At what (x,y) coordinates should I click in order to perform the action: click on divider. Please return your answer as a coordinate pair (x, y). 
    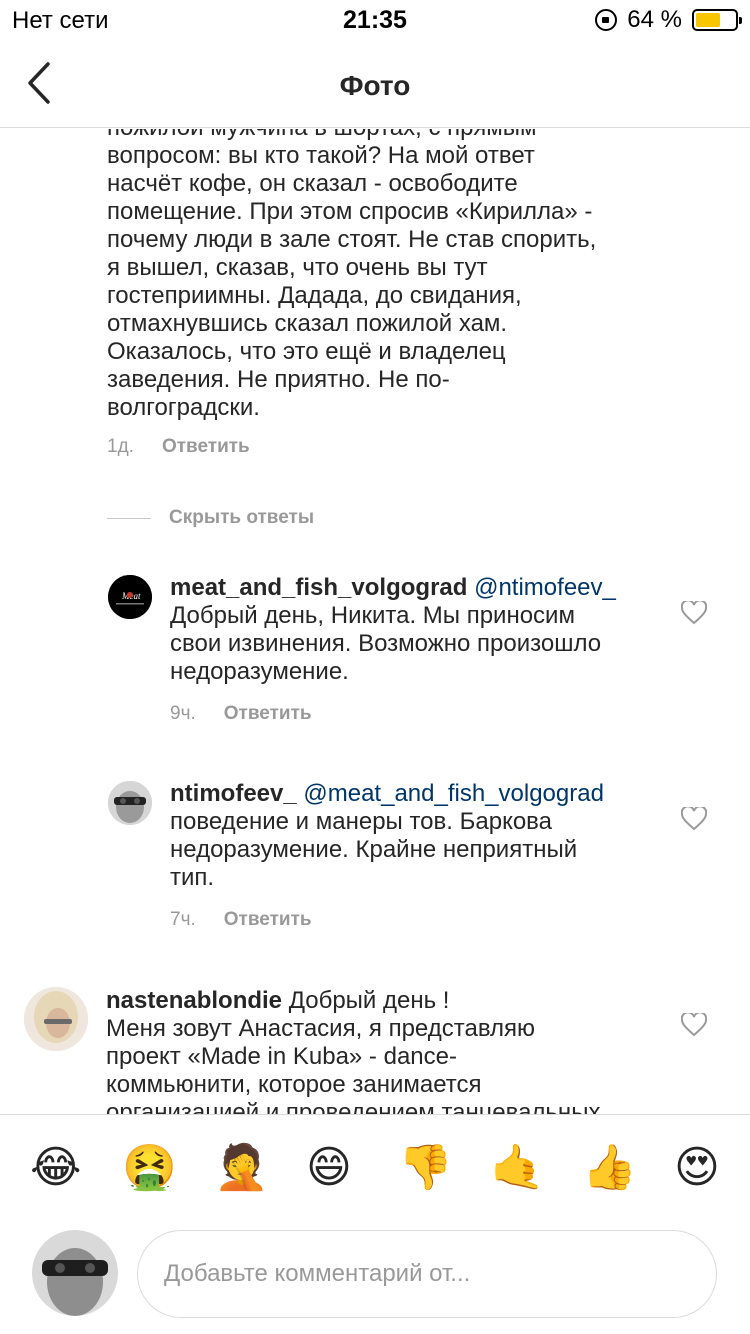
    Looking at the image, I should click on (129, 518).